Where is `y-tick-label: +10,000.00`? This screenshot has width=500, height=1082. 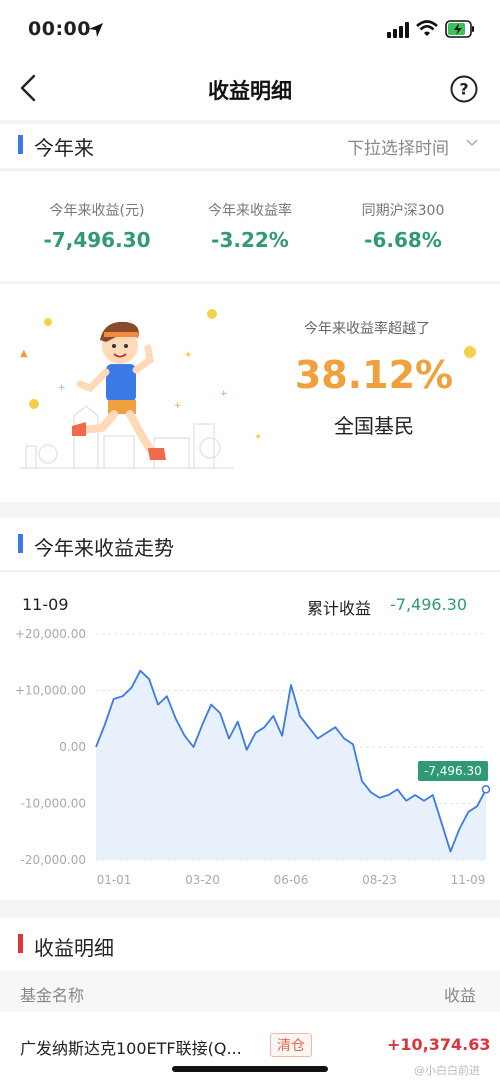
y-tick-label: +10,000.00 is located at coordinates (50, 691).